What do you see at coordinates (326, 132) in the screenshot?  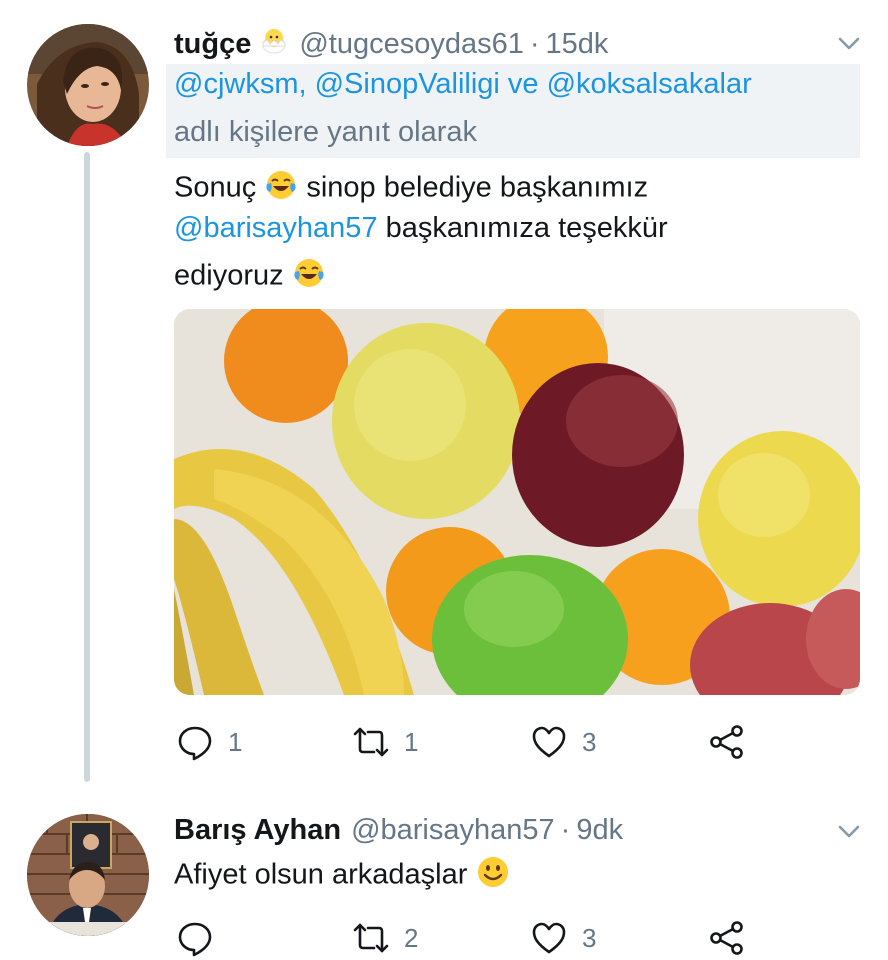 I see `reply-context-label: adlı kişilere yanıt olarak` at bounding box center [326, 132].